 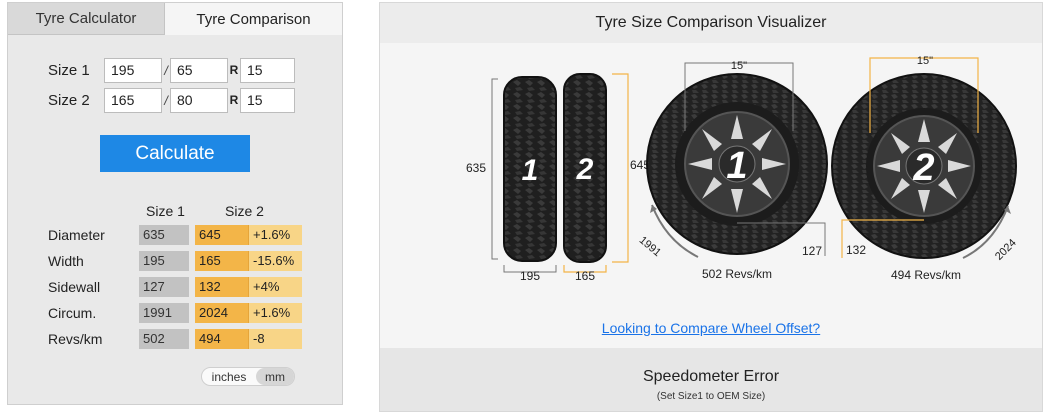 What do you see at coordinates (244, 211) in the screenshot?
I see `results-header-size2: Size 2` at bounding box center [244, 211].